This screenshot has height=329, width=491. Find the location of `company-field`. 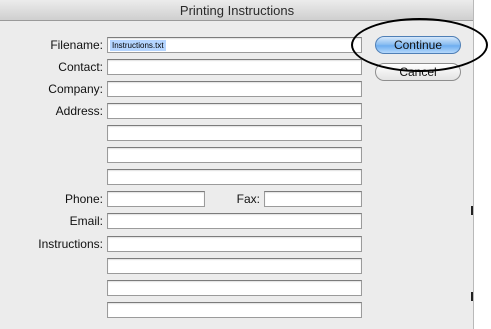

company-field is located at coordinates (234, 89).